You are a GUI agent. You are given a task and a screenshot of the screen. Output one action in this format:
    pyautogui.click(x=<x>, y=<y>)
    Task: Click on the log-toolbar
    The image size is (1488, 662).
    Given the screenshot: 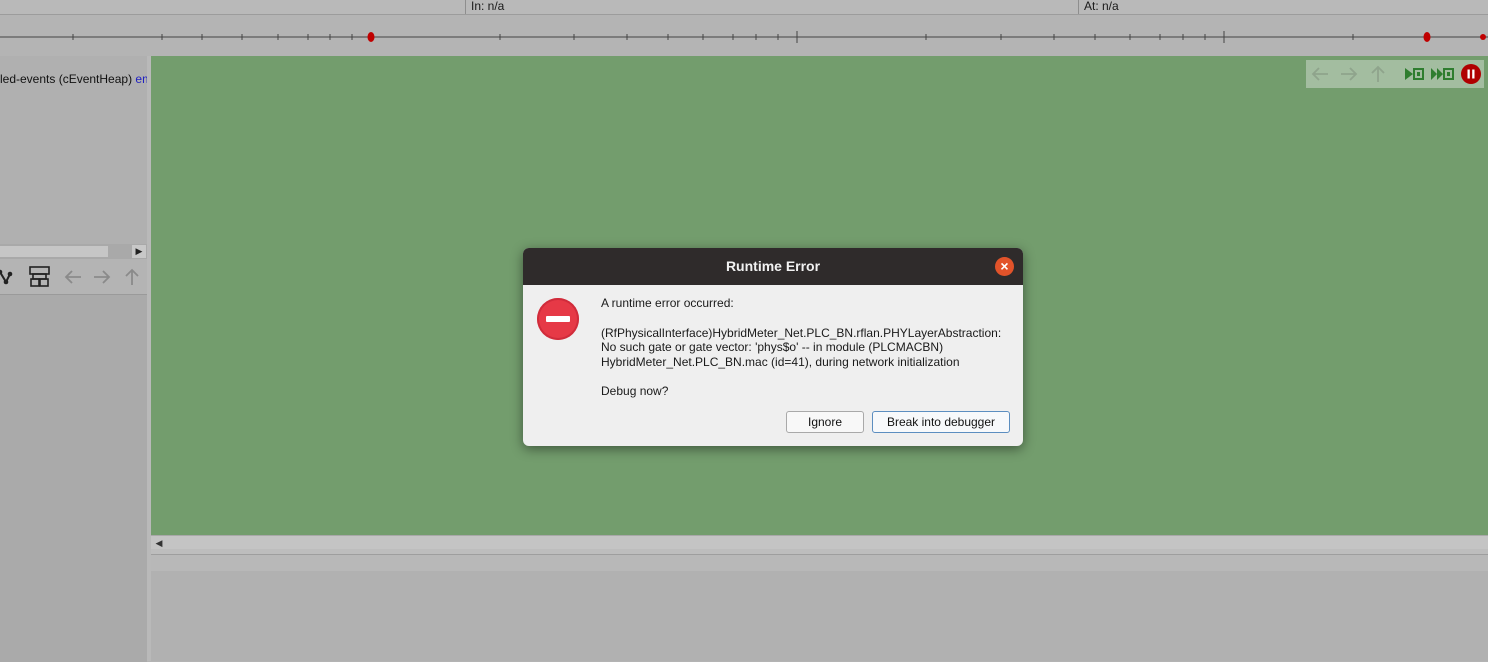 What is the action you would take?
    pyautogui.click(x=819, y=563)
    